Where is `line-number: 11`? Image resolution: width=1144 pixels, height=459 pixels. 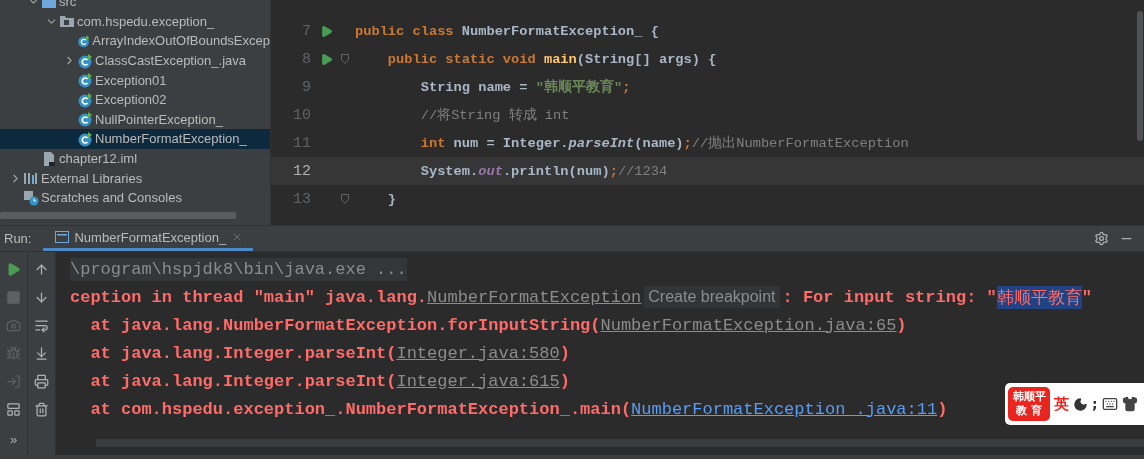 line-number: 11 is located at coordinates (301, 143).